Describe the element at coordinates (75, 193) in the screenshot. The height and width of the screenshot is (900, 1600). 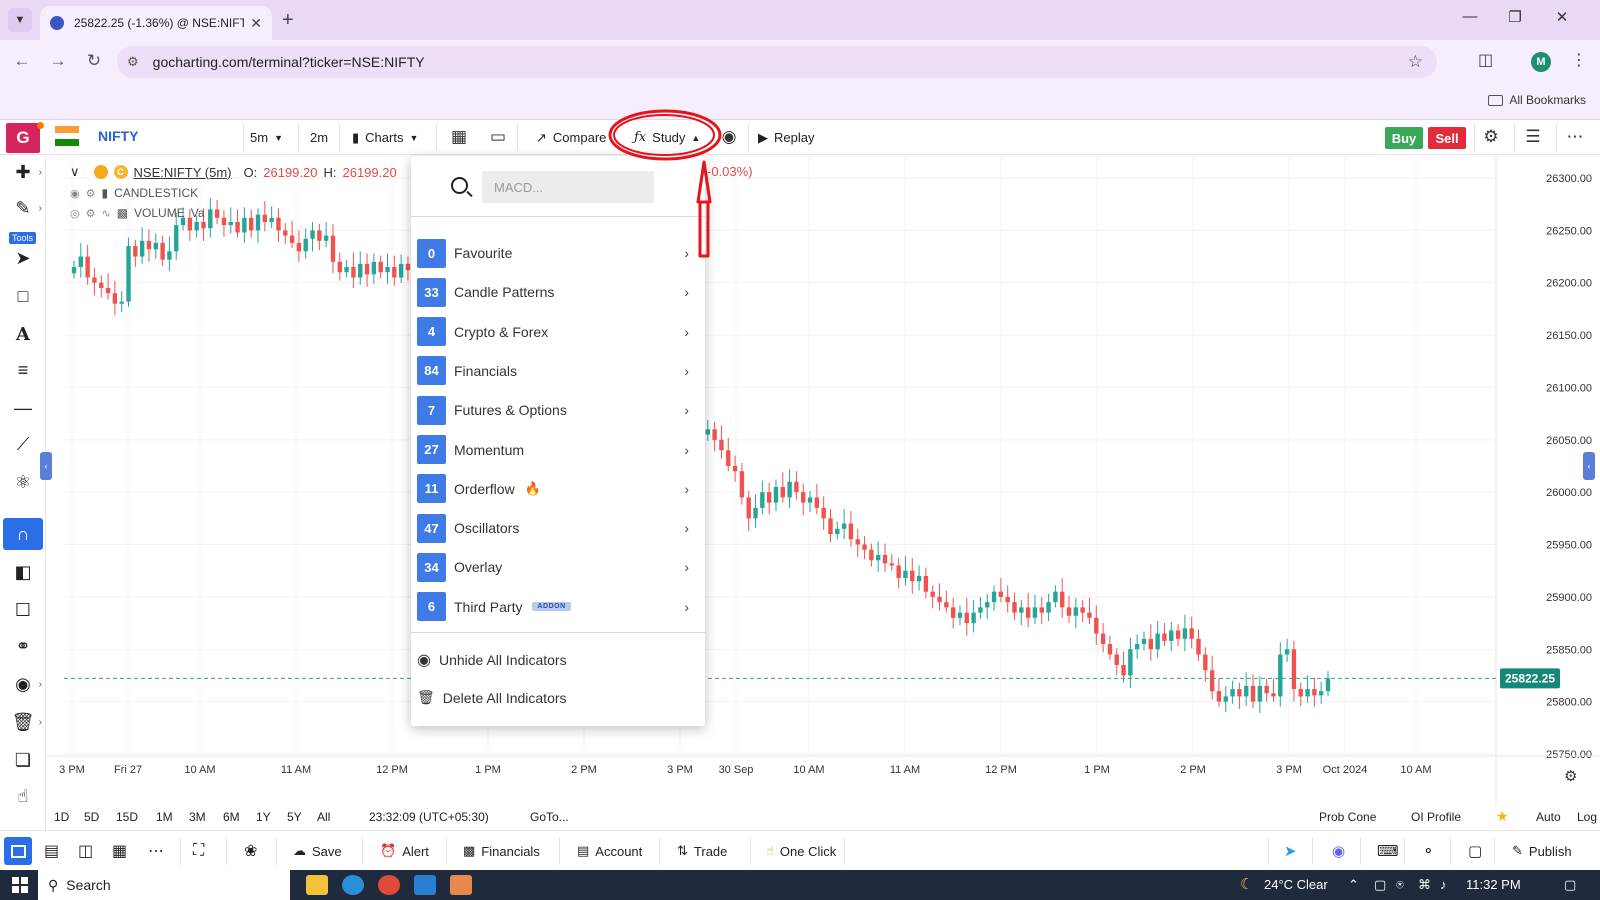
I see `eye-icon: ◉` at that location.